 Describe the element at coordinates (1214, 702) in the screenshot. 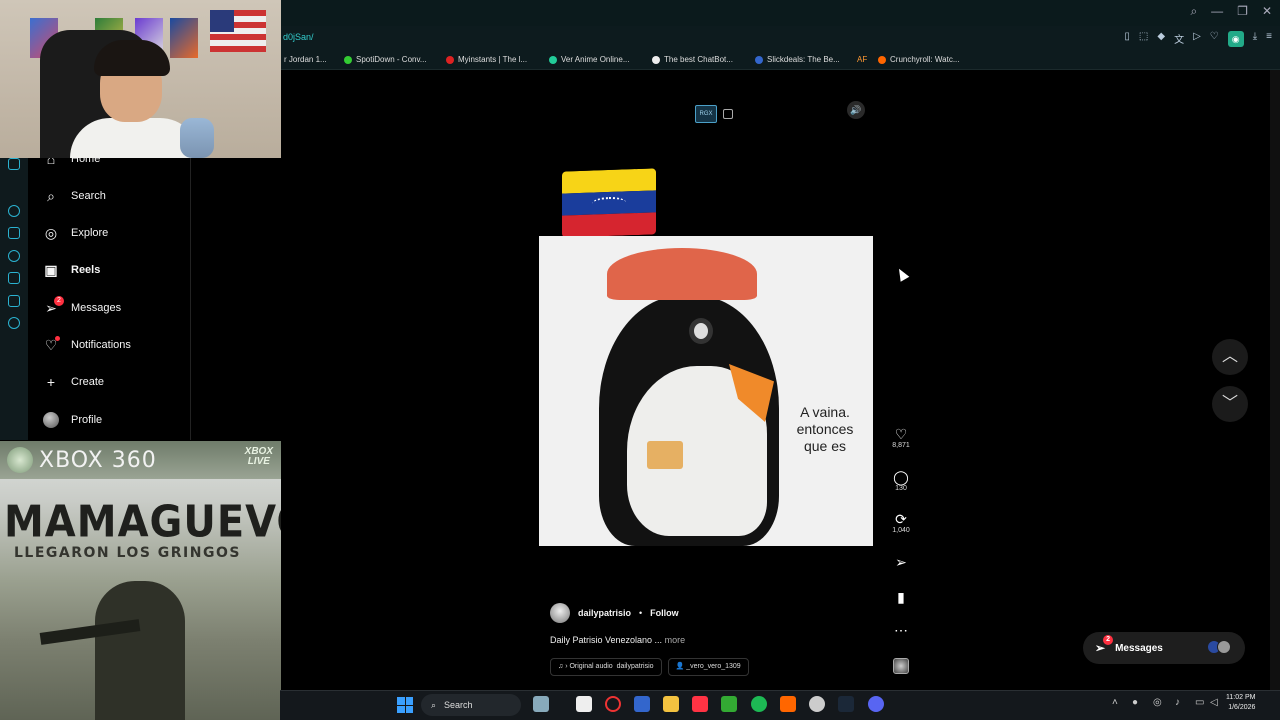

I see `speaker-icon: ◁` at that location.